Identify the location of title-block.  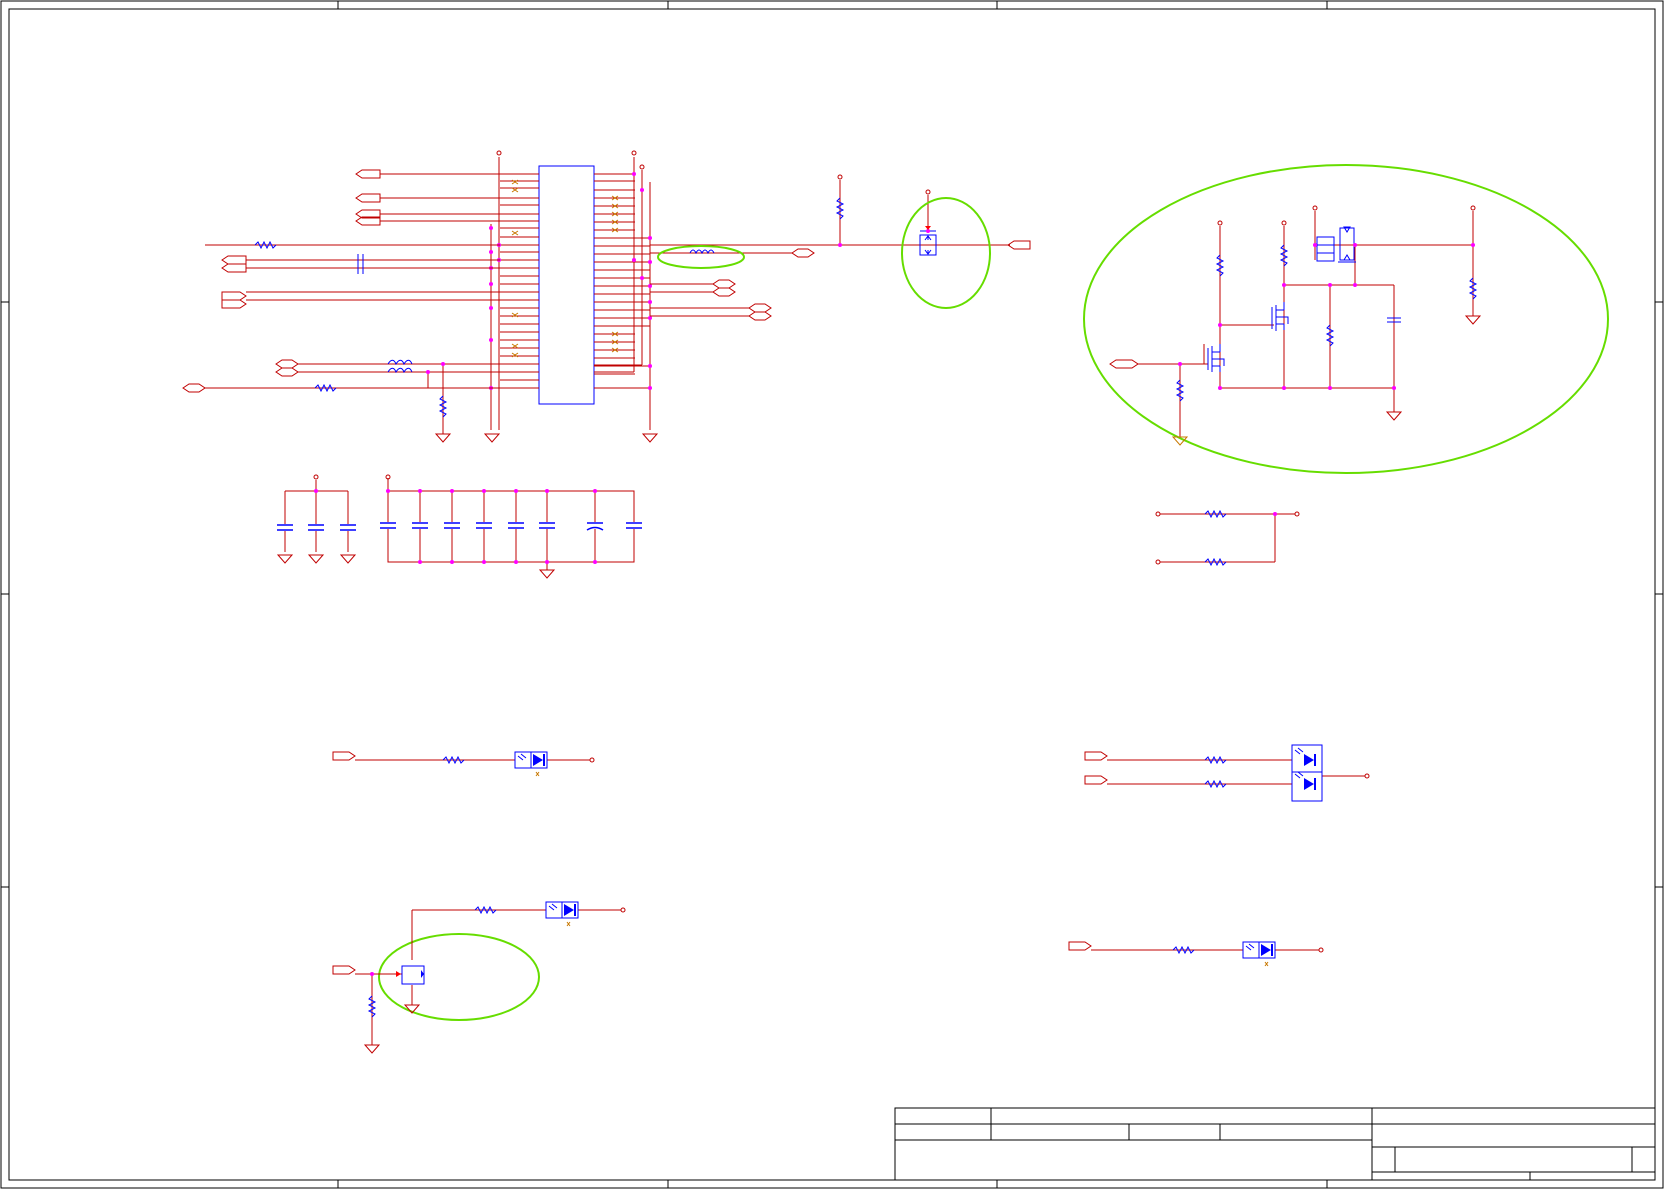
(1275, 1144).